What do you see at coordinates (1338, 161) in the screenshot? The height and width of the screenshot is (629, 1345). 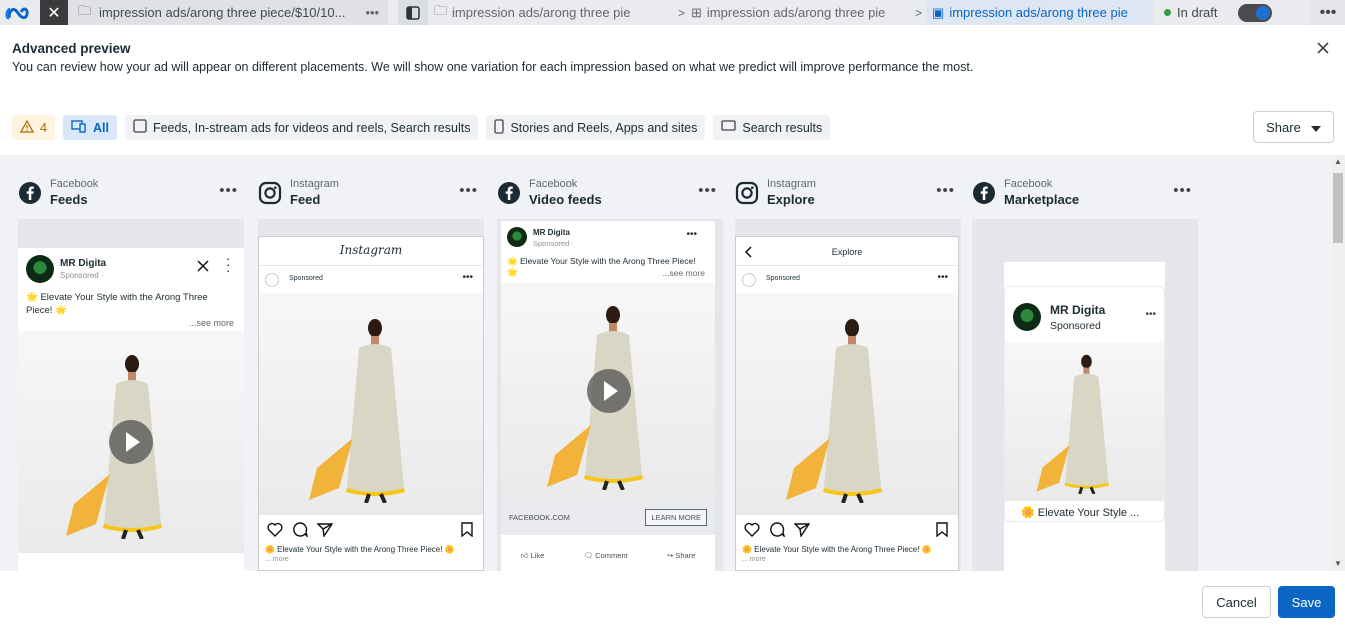 I see `scroll-up-icon: ▲` at bounding box center [1338, 161].